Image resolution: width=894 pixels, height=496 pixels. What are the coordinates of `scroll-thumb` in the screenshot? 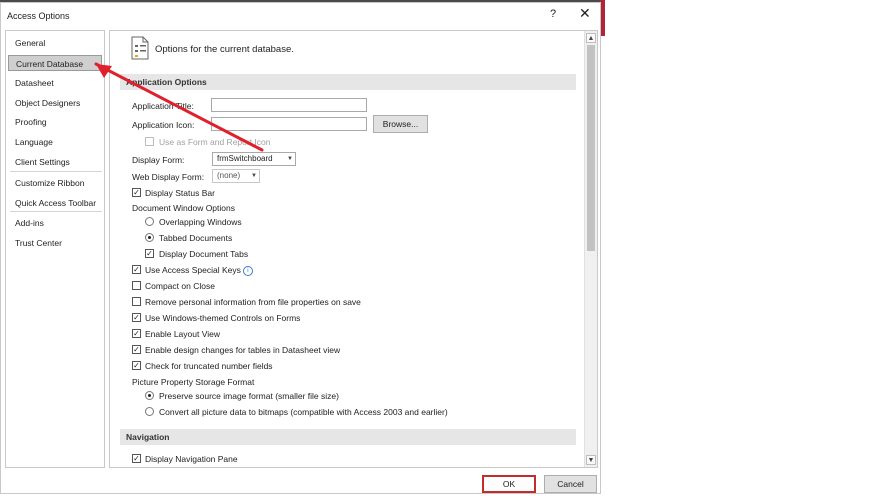 It's located at (591, 148).